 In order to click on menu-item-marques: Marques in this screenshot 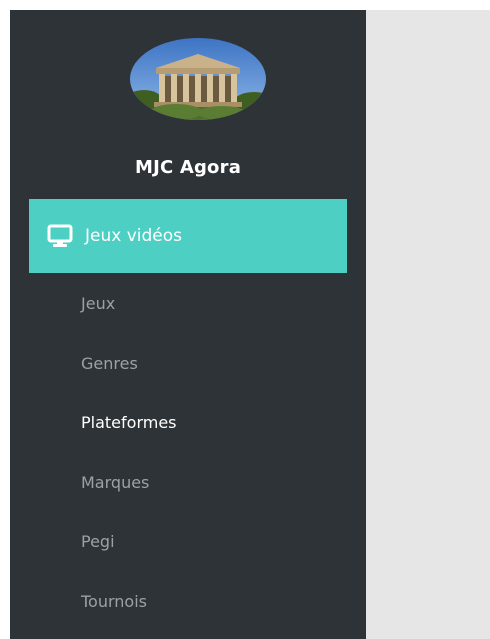, I will do `click(188, 483)`.